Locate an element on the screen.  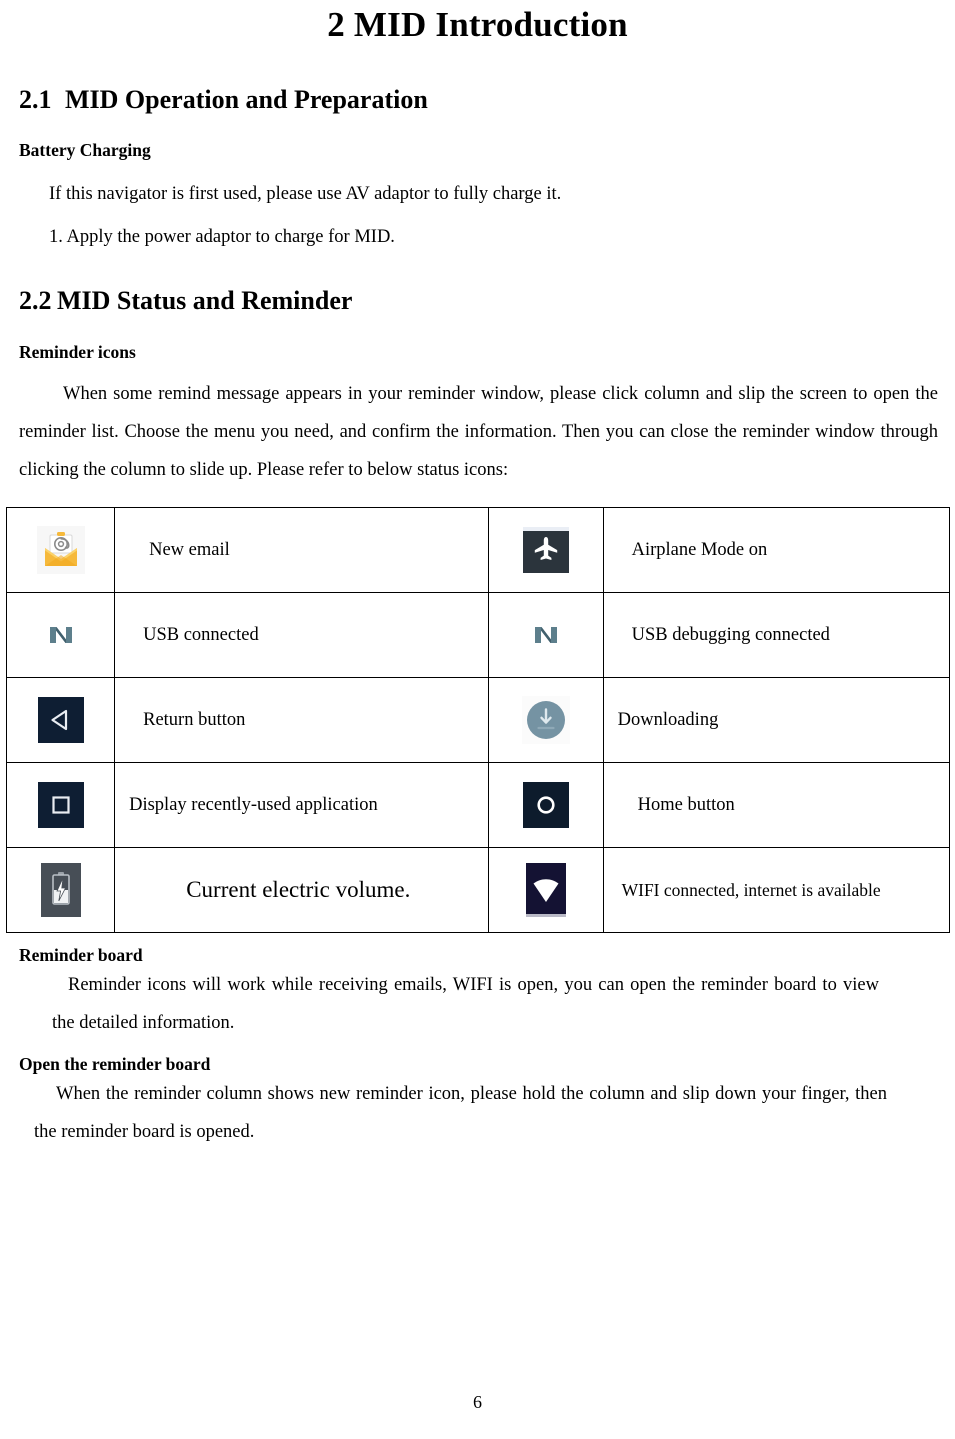
section-title-2-2: MID Status and Reminder is located at coordinates (205, 301).